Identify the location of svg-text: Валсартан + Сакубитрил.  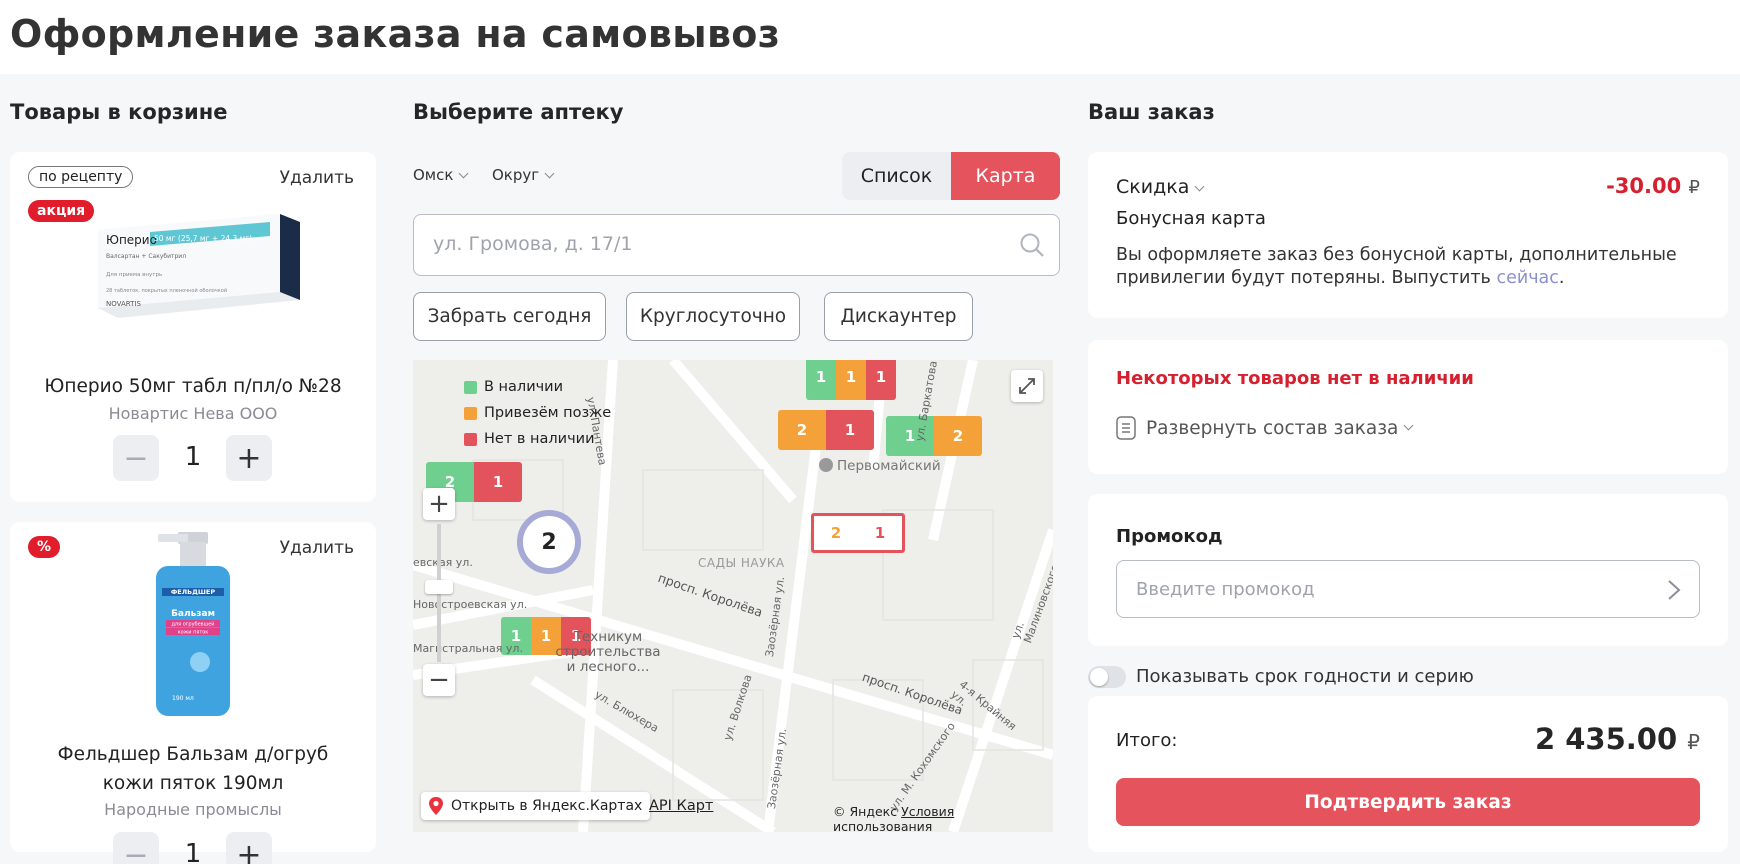
(146, 256).